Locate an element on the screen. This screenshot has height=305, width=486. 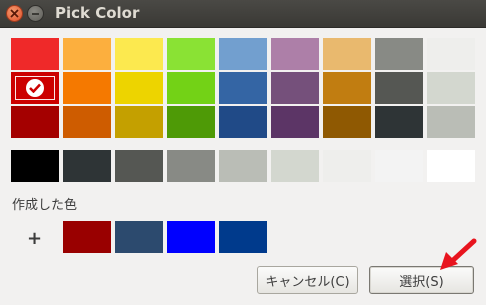
checkmark-icon is located at coordinates (35, 88).